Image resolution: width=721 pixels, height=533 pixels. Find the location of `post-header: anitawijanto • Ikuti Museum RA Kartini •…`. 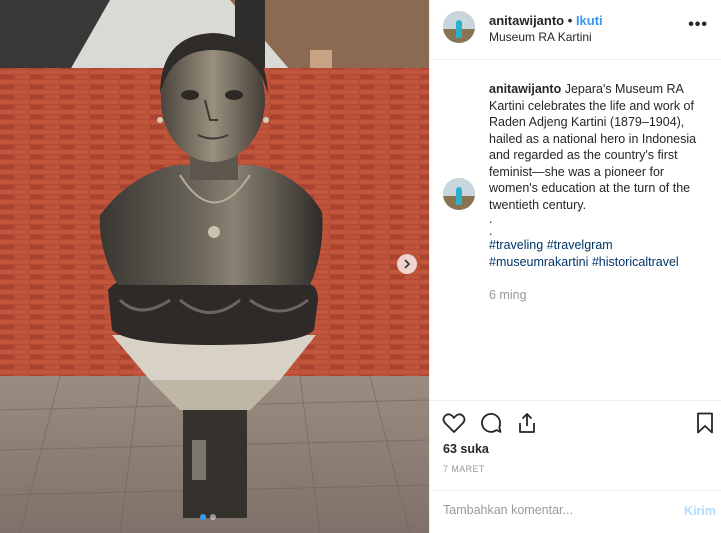

post-header: anitawijanto • Ikuti Museum RA Kartini •… is located at coordinates (575, 30).